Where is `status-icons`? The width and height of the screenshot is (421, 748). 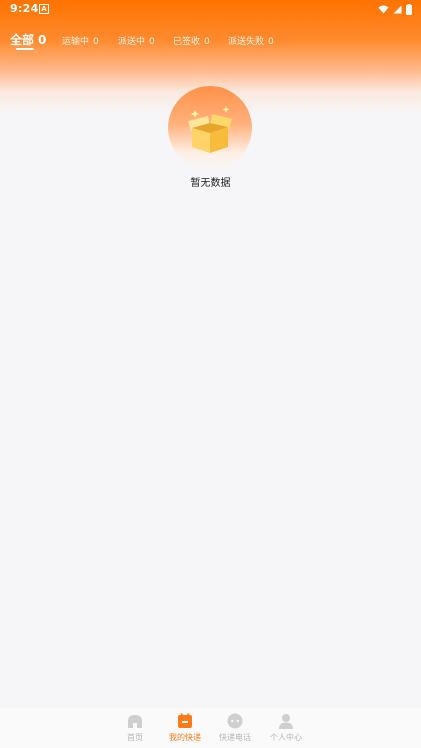 status-icons is located at coordinates (395, 9).